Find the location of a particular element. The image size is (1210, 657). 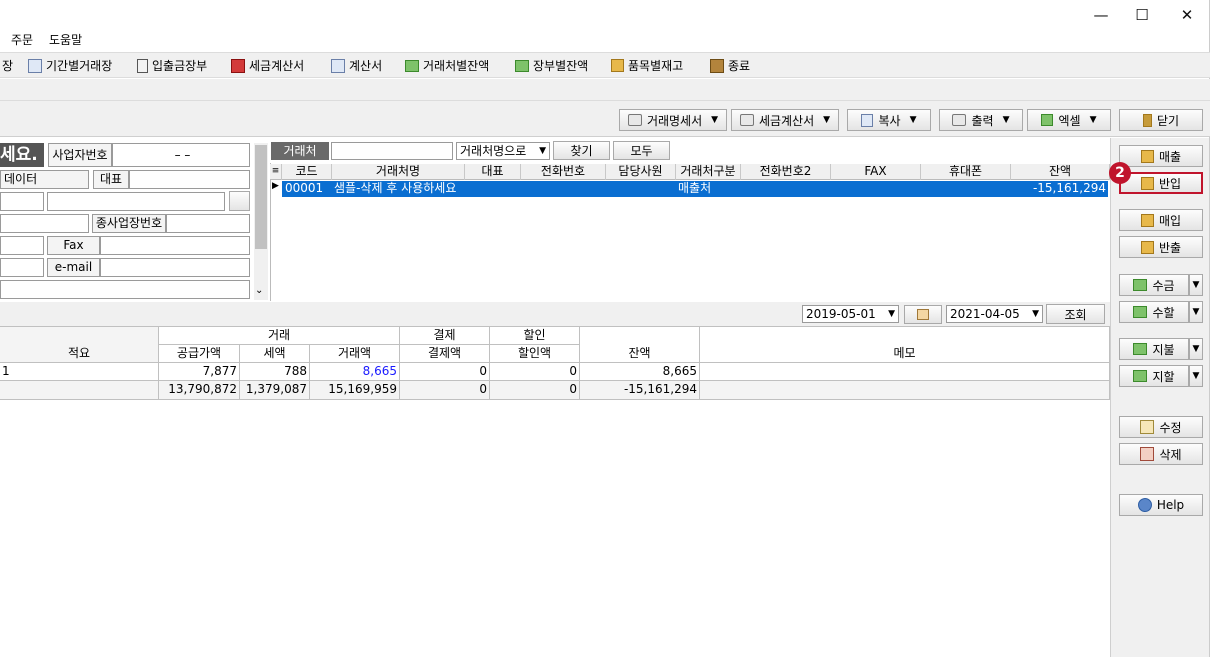

email-field is located at coordinates (175, 267).